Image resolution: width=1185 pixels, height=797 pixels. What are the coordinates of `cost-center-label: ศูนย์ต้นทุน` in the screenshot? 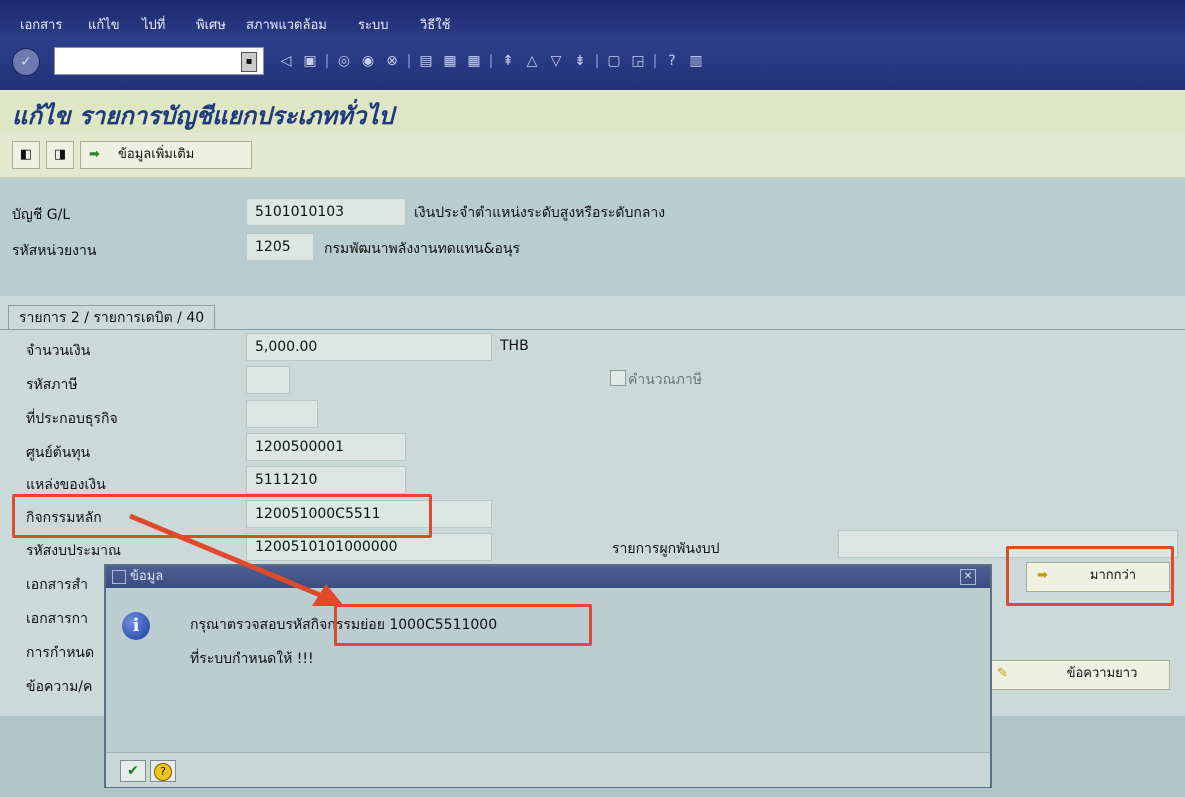 It's located at (58, 453).